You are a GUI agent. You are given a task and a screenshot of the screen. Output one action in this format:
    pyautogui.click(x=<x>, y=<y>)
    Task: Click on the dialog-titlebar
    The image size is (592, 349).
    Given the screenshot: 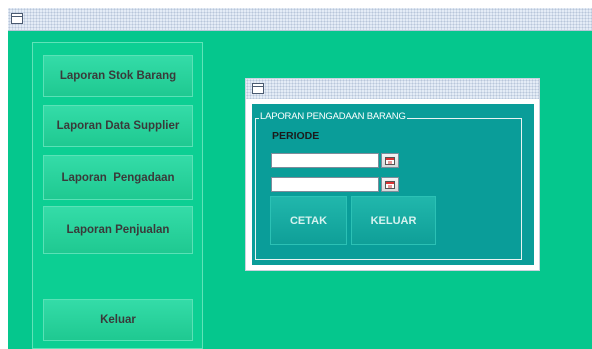 What is the action you would take?
    pyautogui.click(x=392, y=89)
    